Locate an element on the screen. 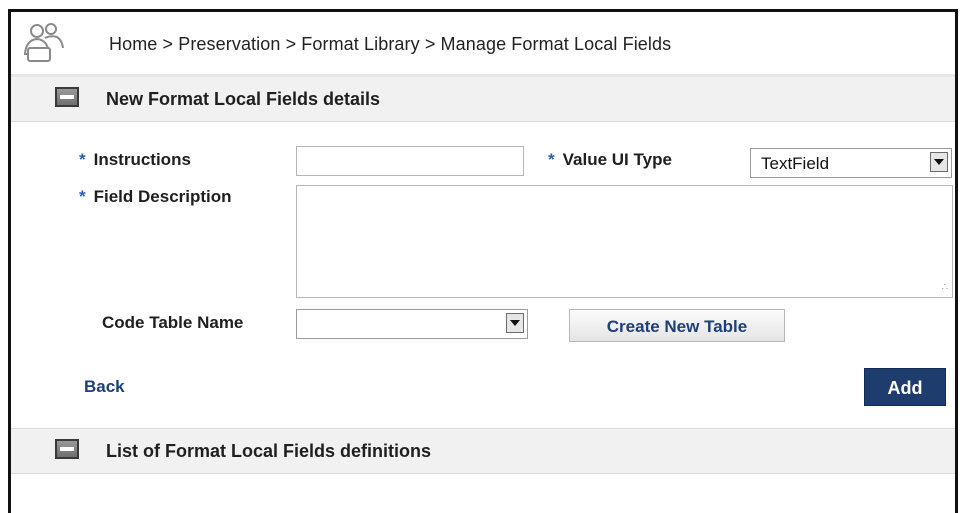 This screenshot has width=962, height=513. list-section-header: List of Format Local Fields definitions is located at coordinates (483, 451).